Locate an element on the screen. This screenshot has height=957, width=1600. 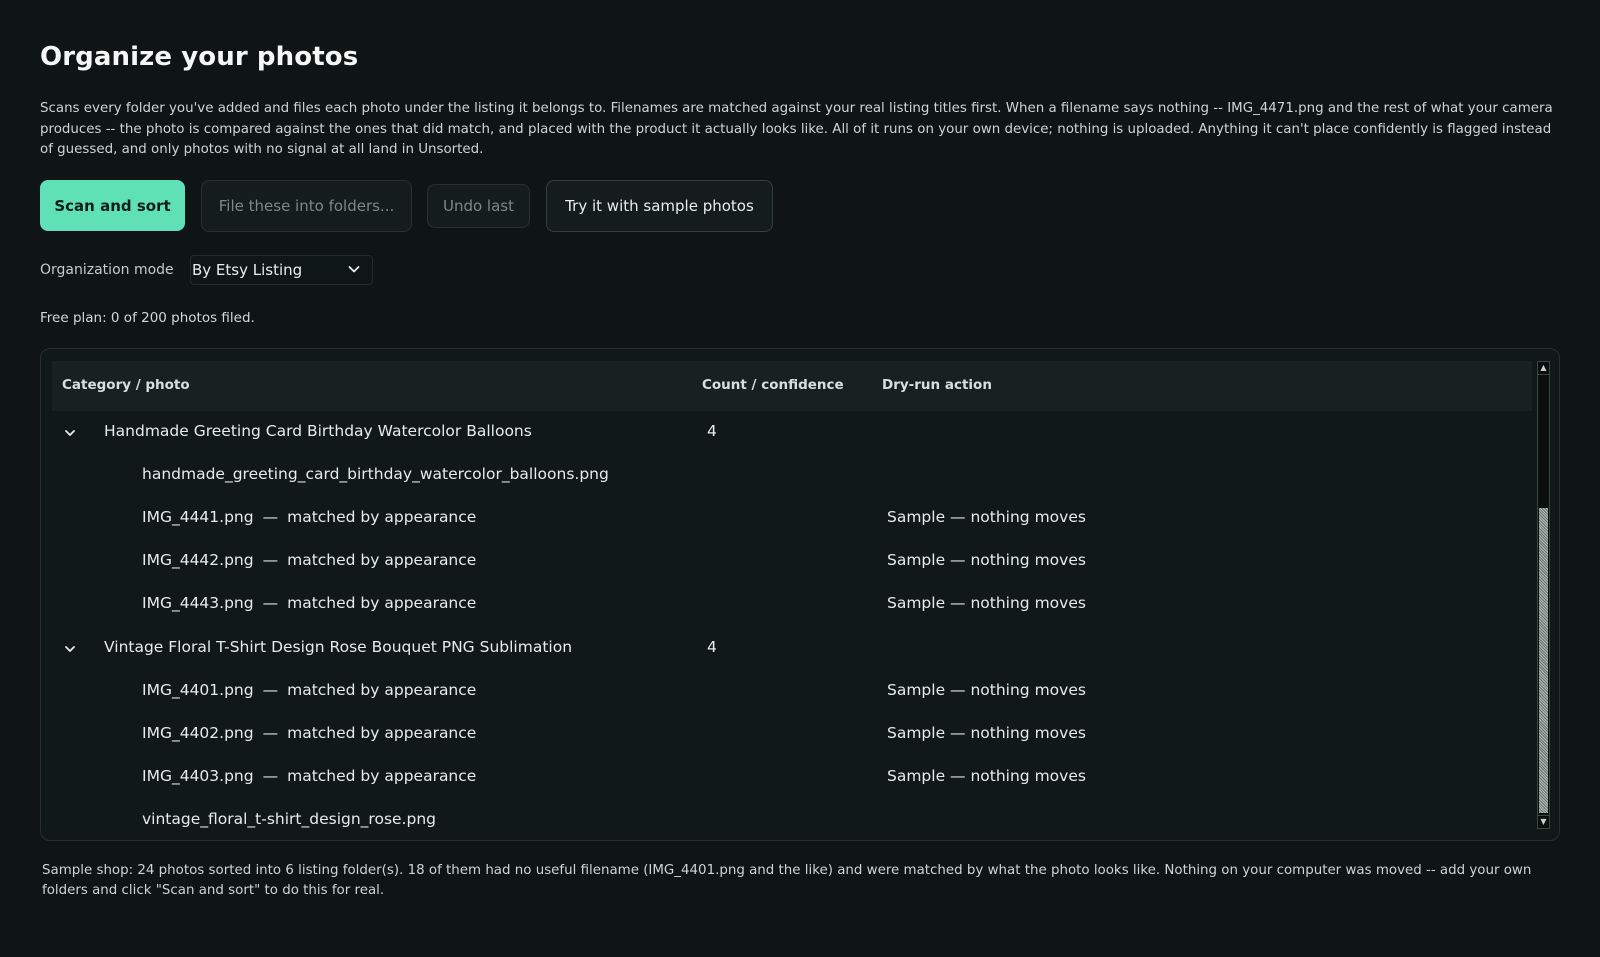
organization-mode-row: Organization mode By Etsy Listing is located at coordinates (206, 270).